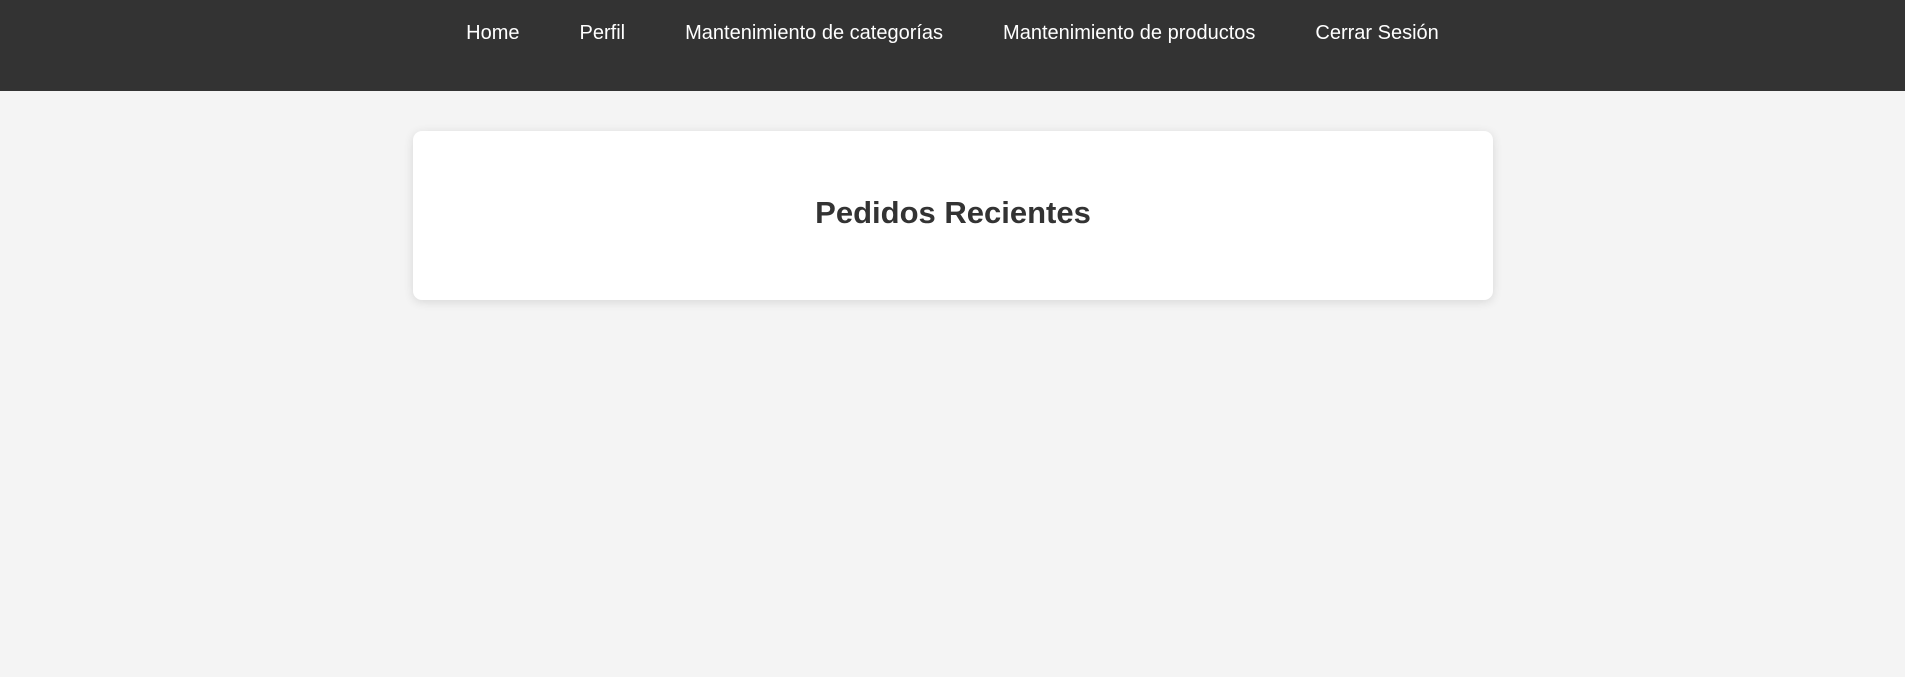 Image resolution: width=1905 pixels, height=677 pixels. Describe the element at coordinates (953, 212) in the screenshot. I see `page-title: Pedidos Recientes` at that location.